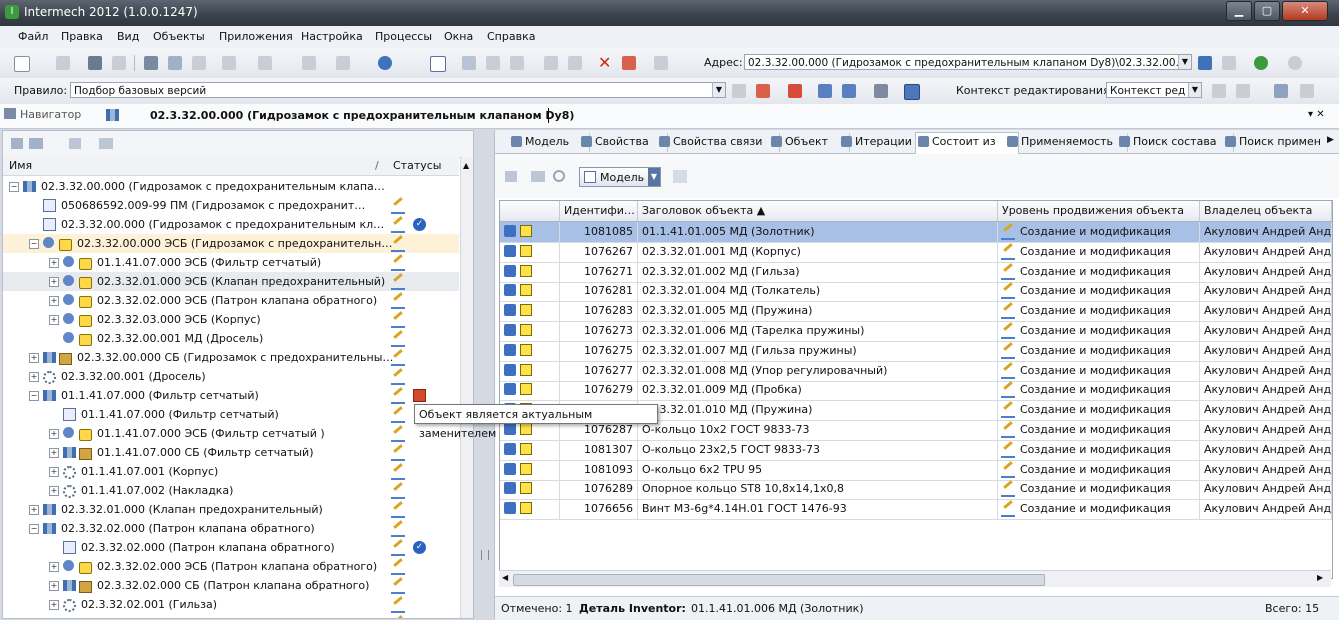 The width and height of the screenshot is (1339, 620). I want to click on copy-icon, so click(175, 63).